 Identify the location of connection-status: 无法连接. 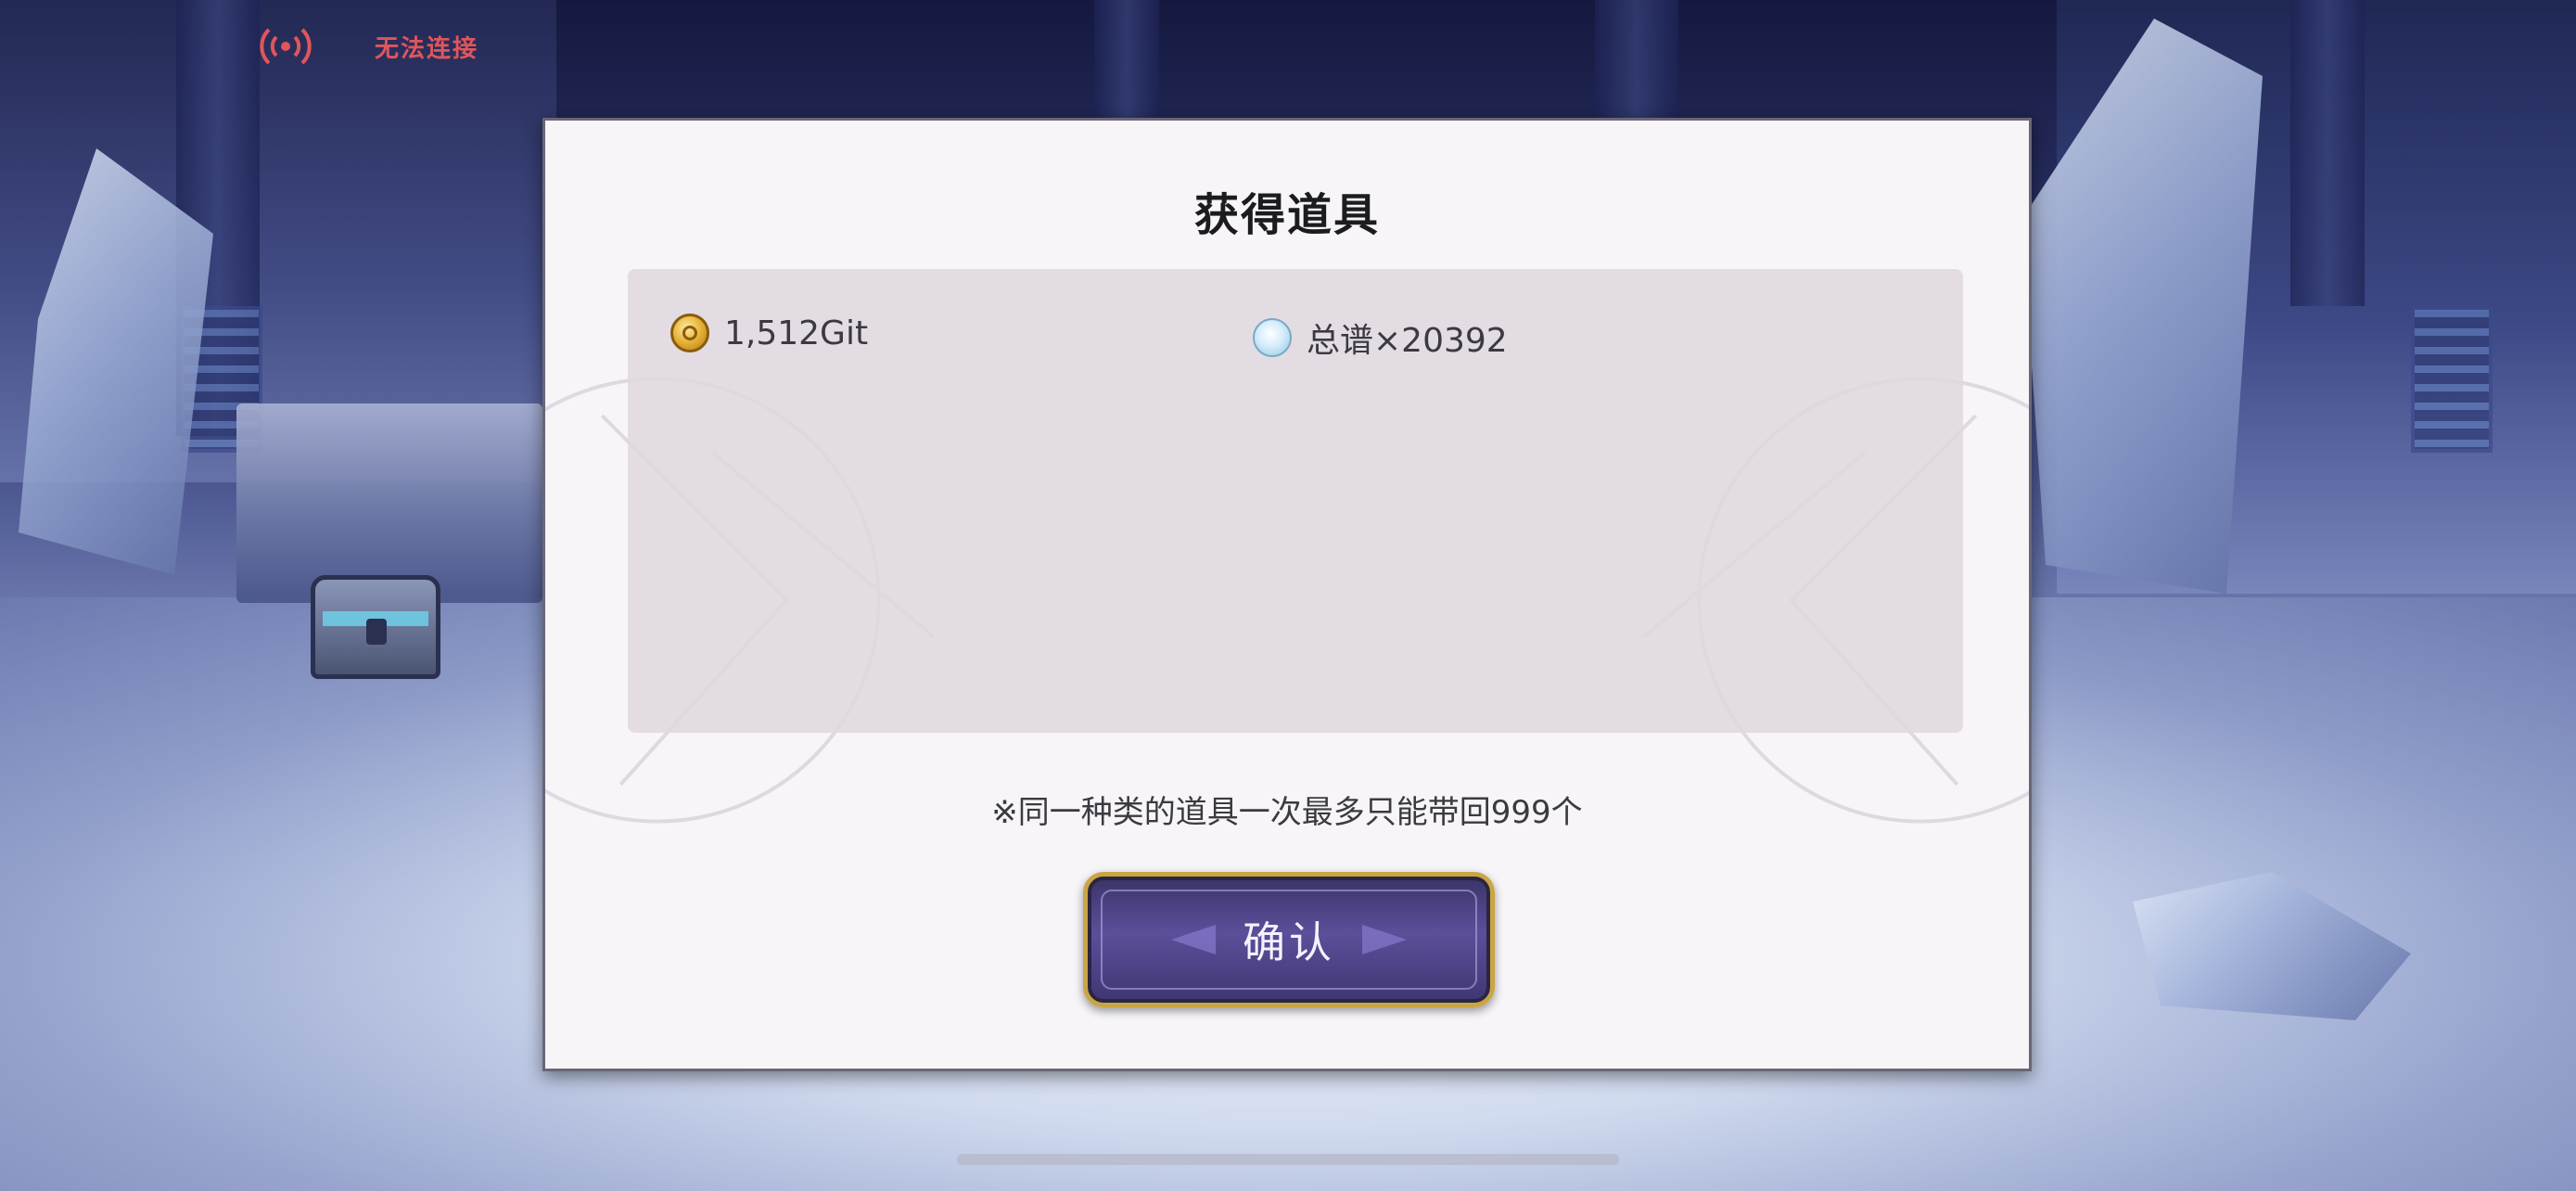
(369, 46).